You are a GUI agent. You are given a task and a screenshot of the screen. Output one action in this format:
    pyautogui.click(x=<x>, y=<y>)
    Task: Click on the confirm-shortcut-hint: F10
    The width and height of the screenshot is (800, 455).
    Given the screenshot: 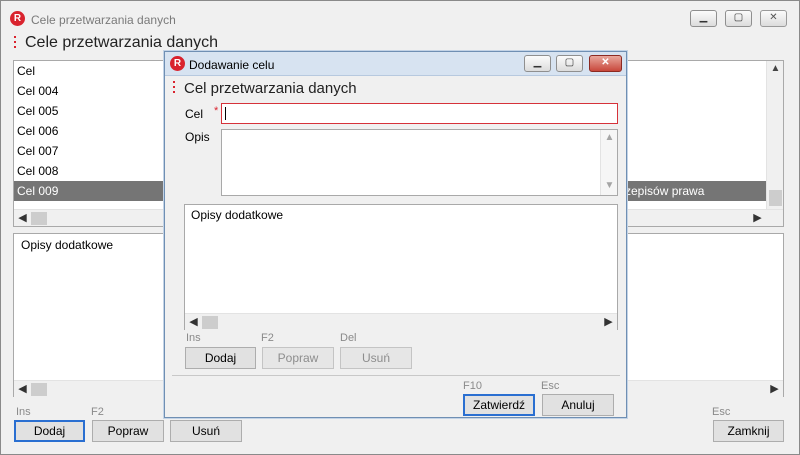 What is the action you would take?
    pyautogui.click(x=472, y=386)
    